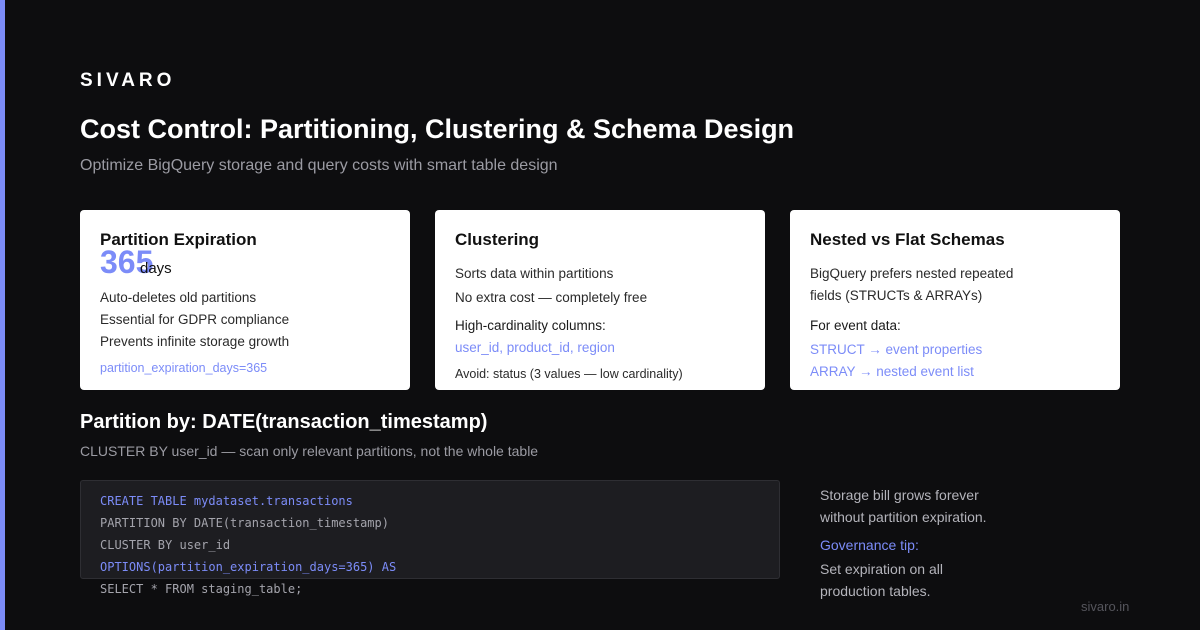 The image size is (1200, 630). Describe the element at coordinates (912, 273) in the screenshot. I see `card-line: BigQuery prefers nested repeated` at that location.